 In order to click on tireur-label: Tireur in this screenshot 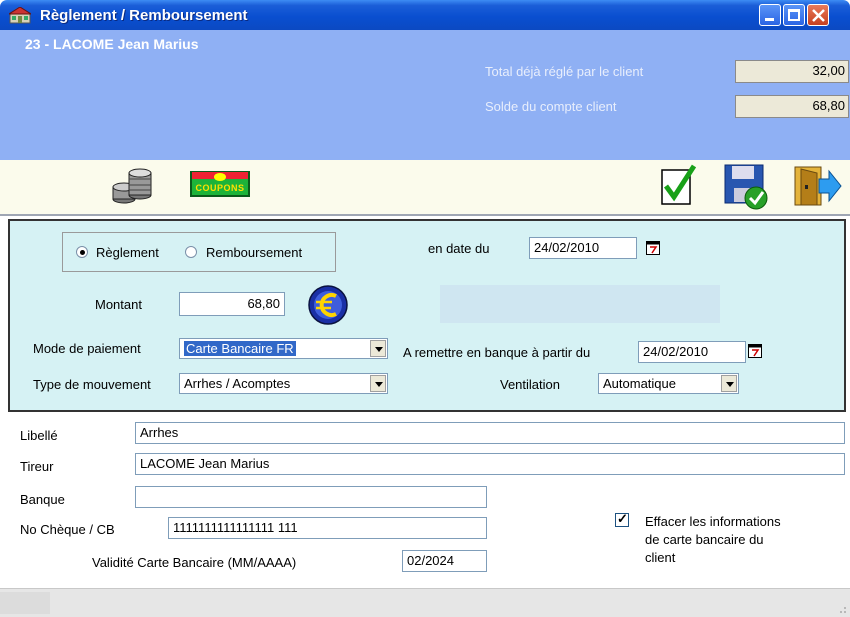, I will do `click(37, 466)`.